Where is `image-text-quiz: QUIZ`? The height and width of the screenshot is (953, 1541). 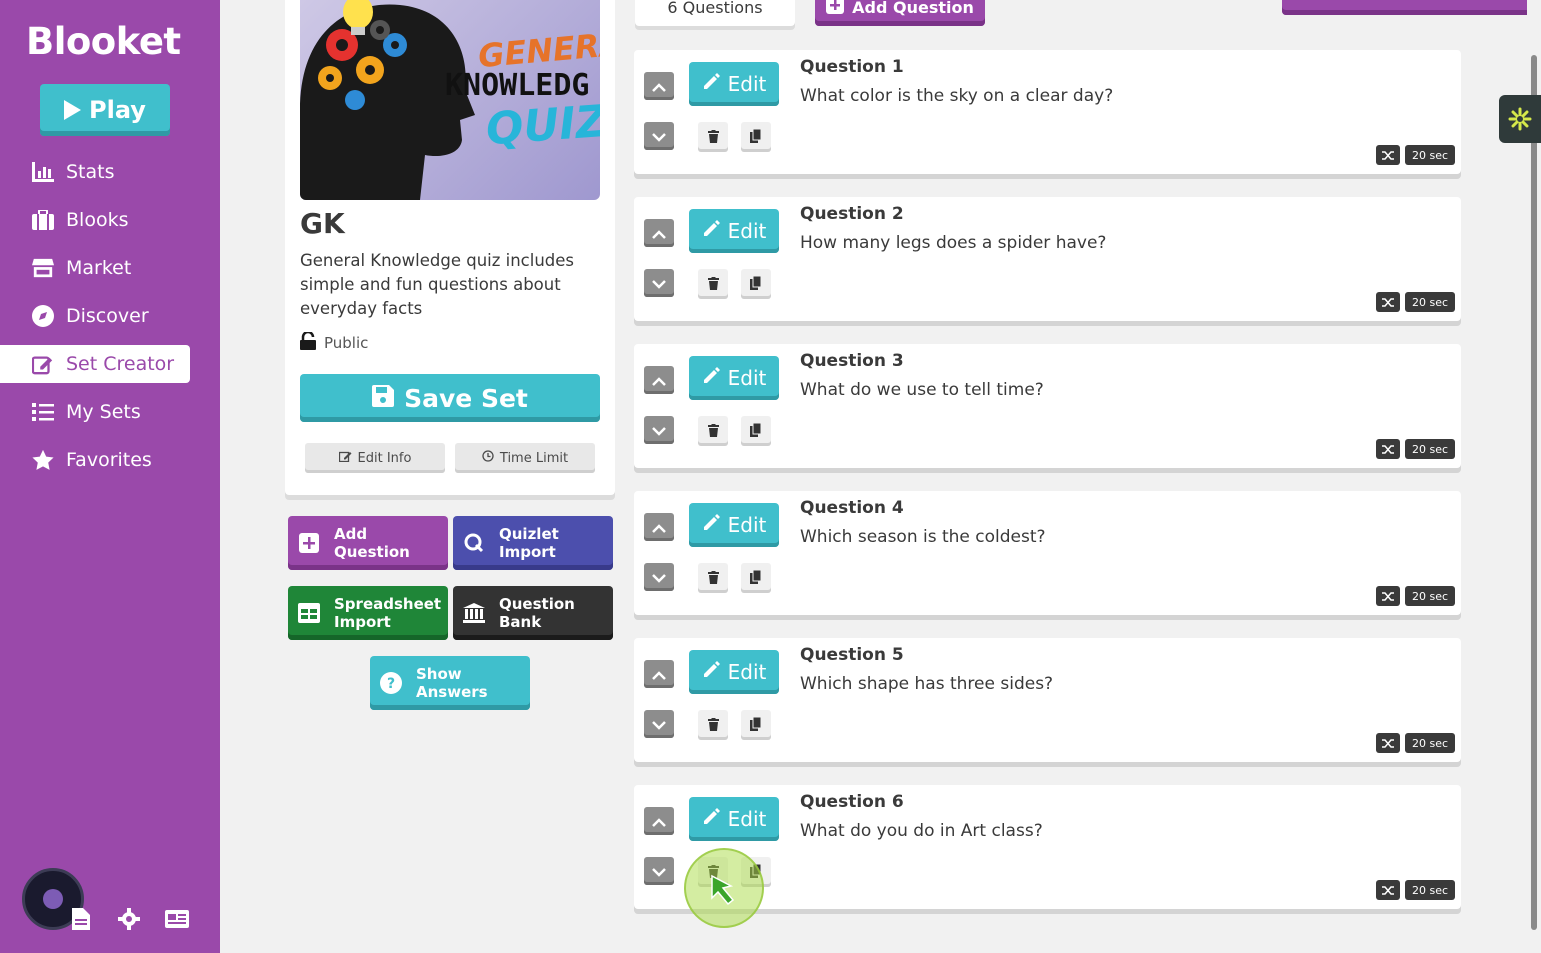 image-text-quiz: QUIZ is located at coordinates (542, 125).